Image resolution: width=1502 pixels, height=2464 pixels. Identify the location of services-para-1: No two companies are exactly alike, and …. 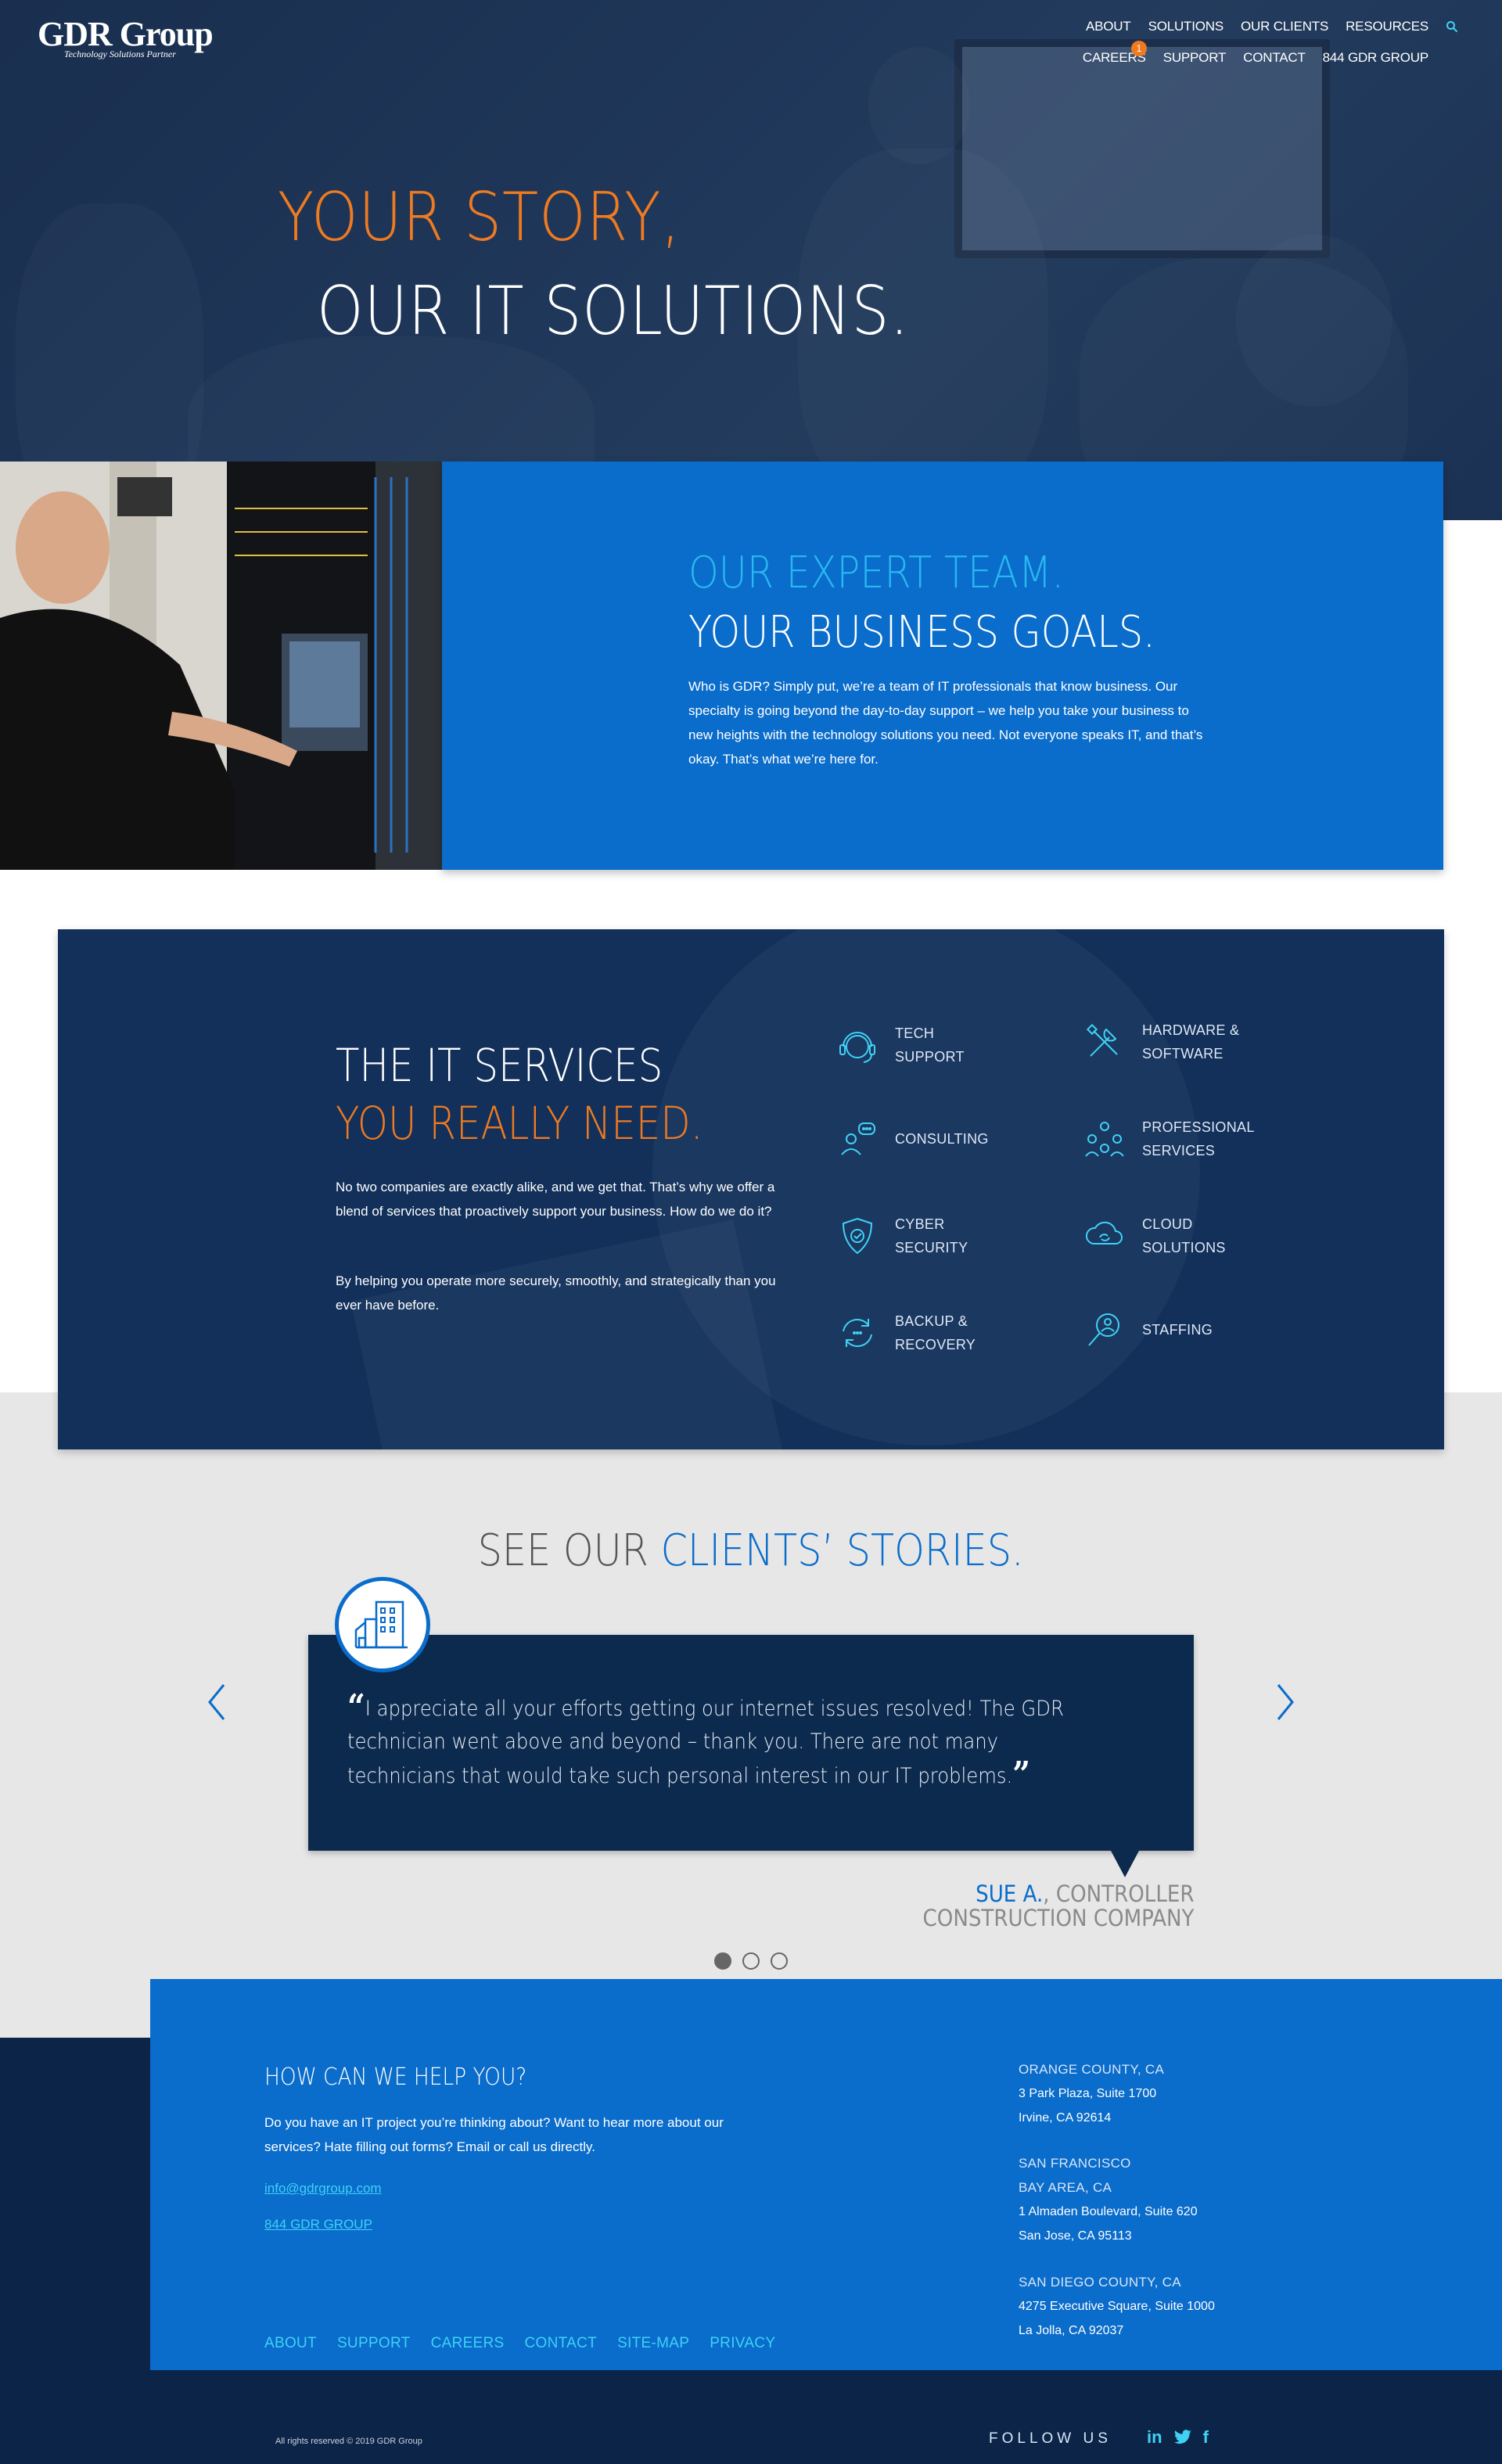
(555, 1199).